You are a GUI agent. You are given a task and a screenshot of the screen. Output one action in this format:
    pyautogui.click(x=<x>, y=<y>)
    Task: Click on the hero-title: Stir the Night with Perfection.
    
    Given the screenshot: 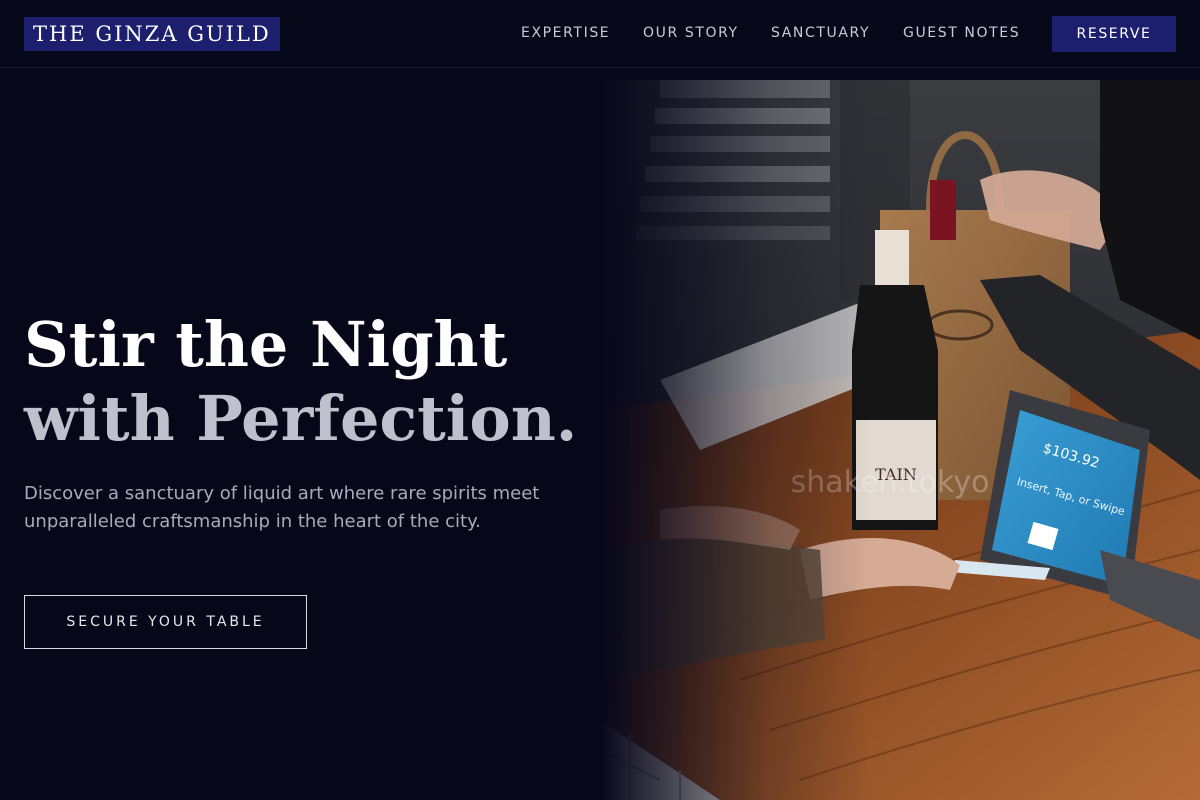 What is the action you would take?
    pyautogui.click(x=304, y=382)
    